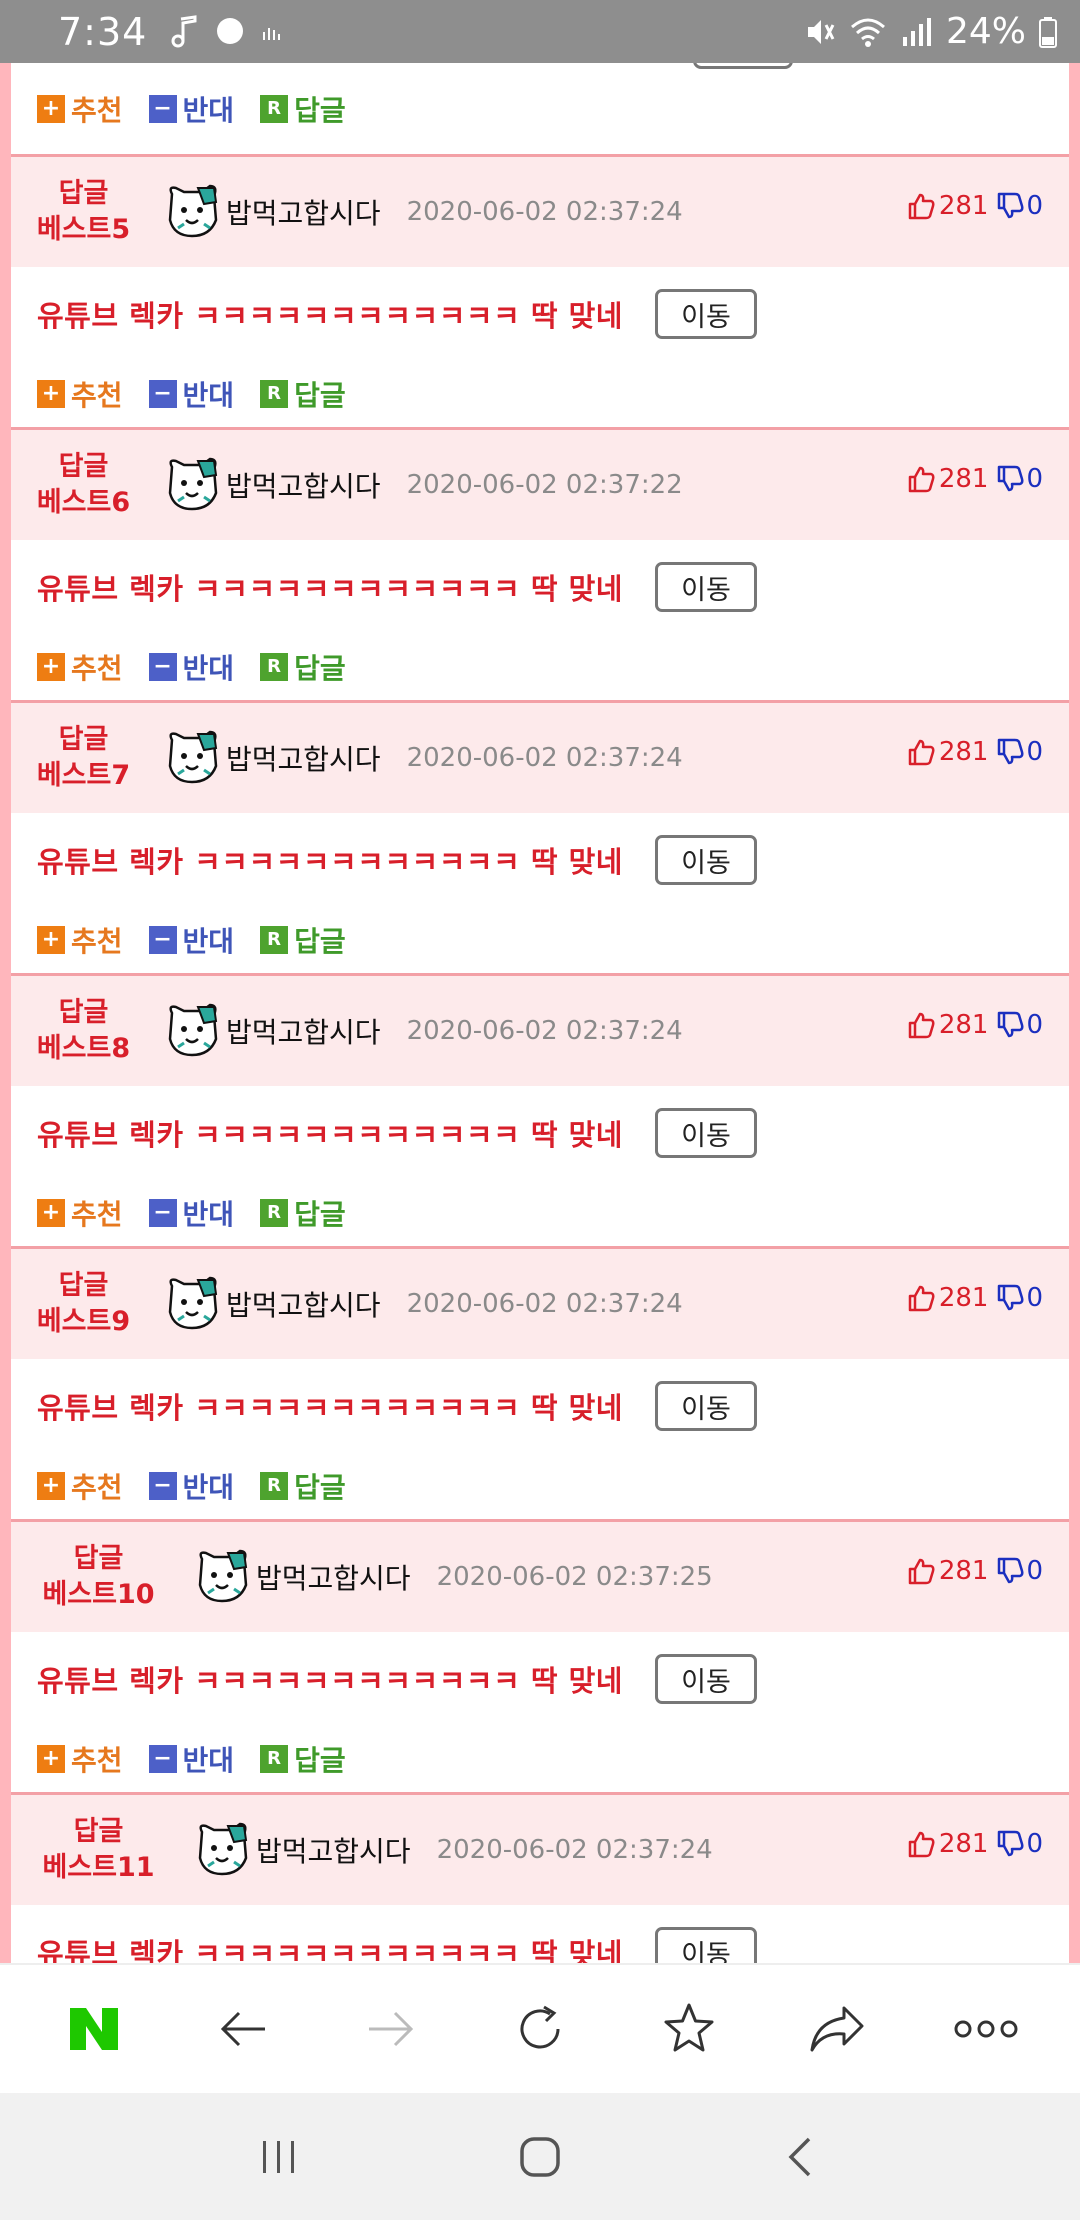 The width and height of the screenshot is (1080, 2220). I want to click on status-time: 7:34, so click(103, 31).